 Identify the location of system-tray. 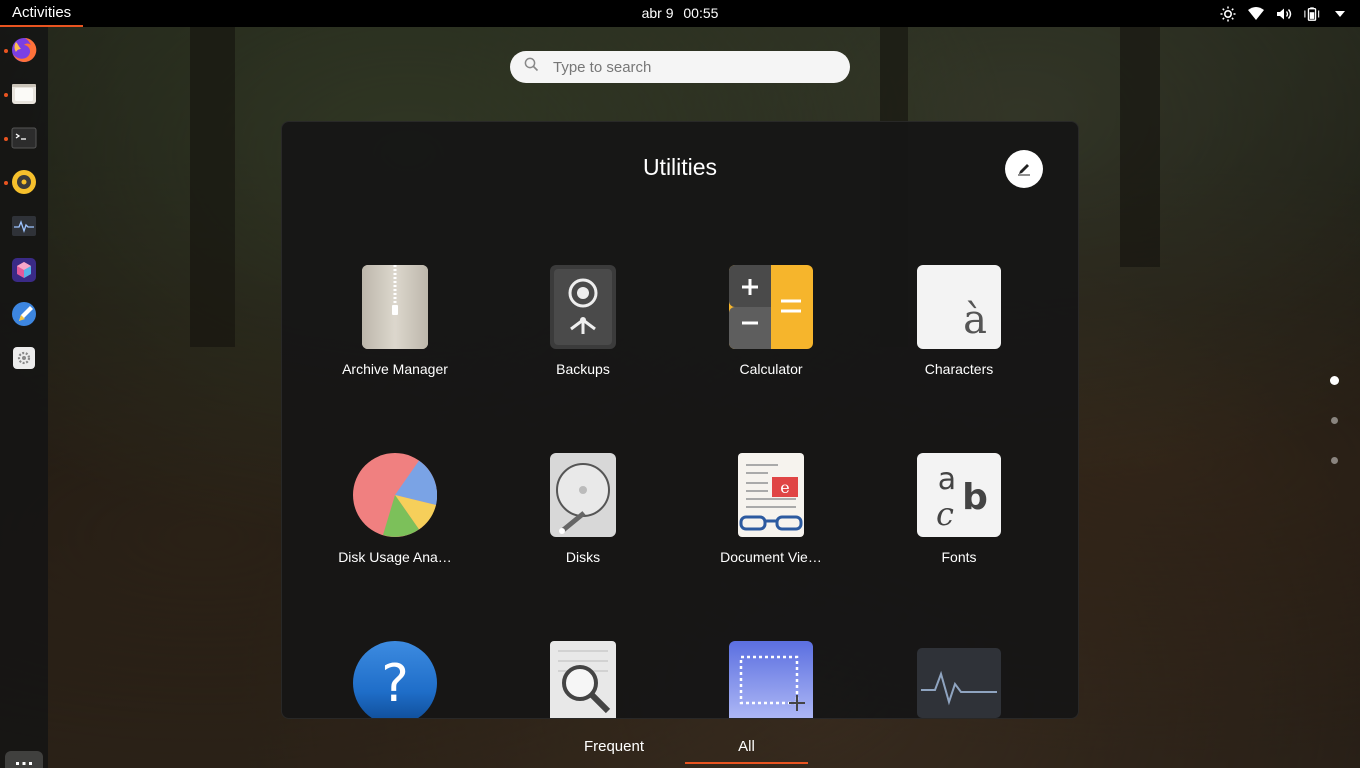
(1284, 13).